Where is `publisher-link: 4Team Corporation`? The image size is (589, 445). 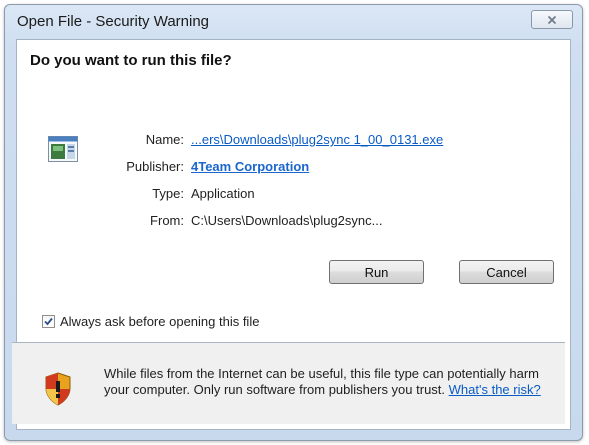
publisher-link: 4Team Corporation is located at coordinates (250, 166).